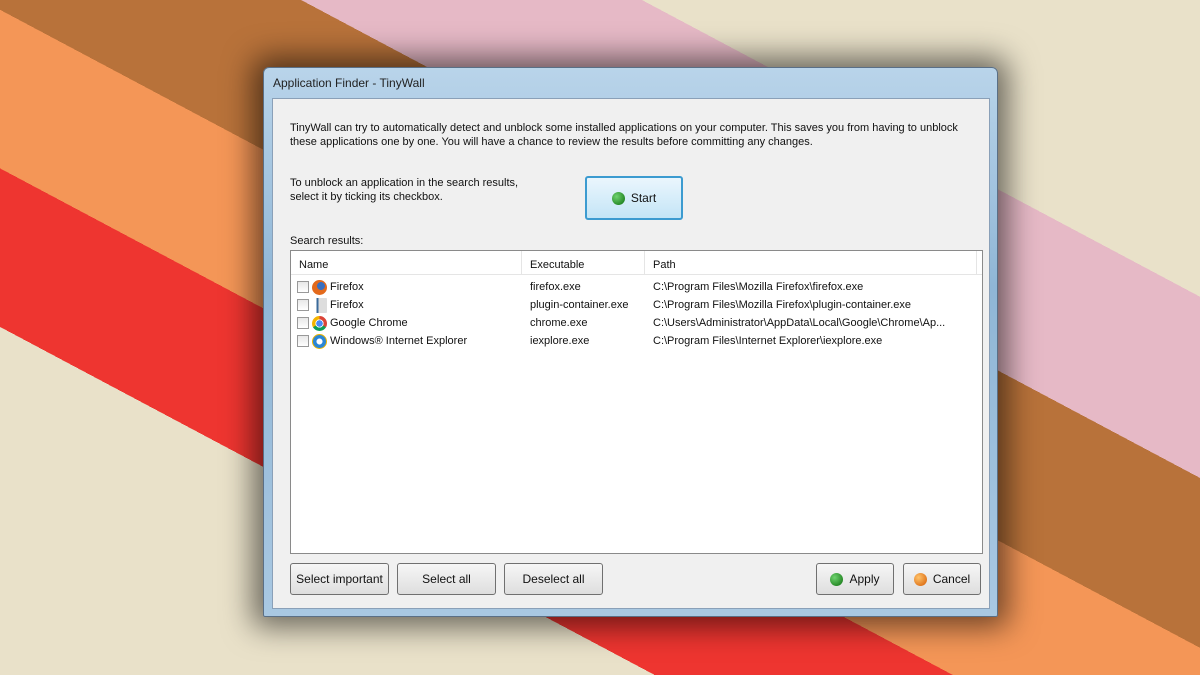 The image size is (1200, 675). I want to click on cancel-label: Cancel, so click(951, 579).